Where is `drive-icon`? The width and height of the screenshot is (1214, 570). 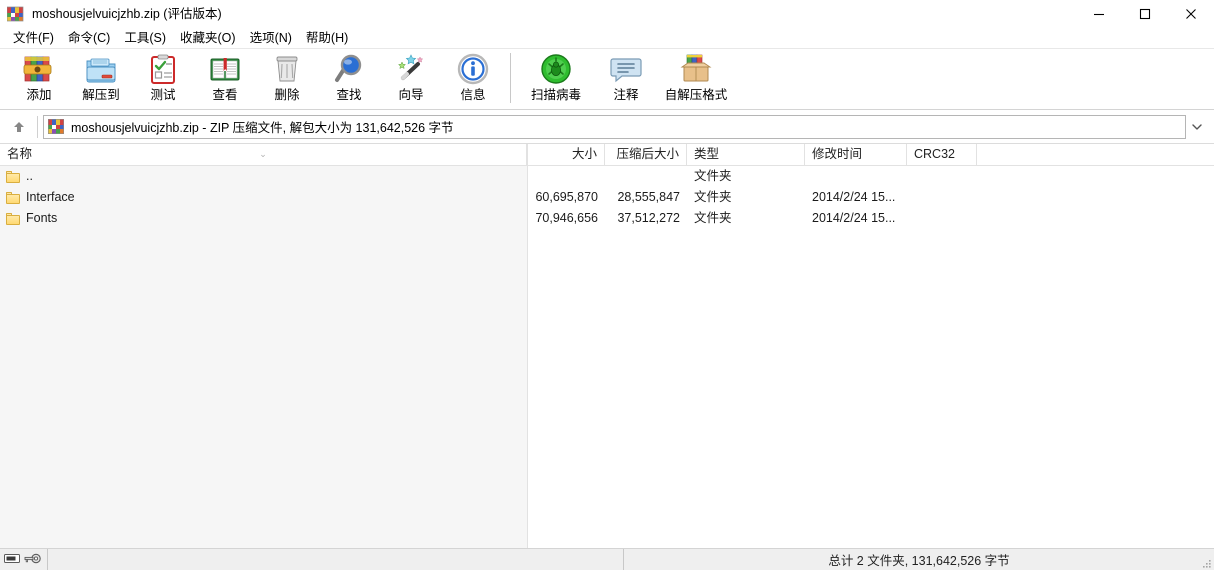 drive-icon is located at coordinates (12, 560).